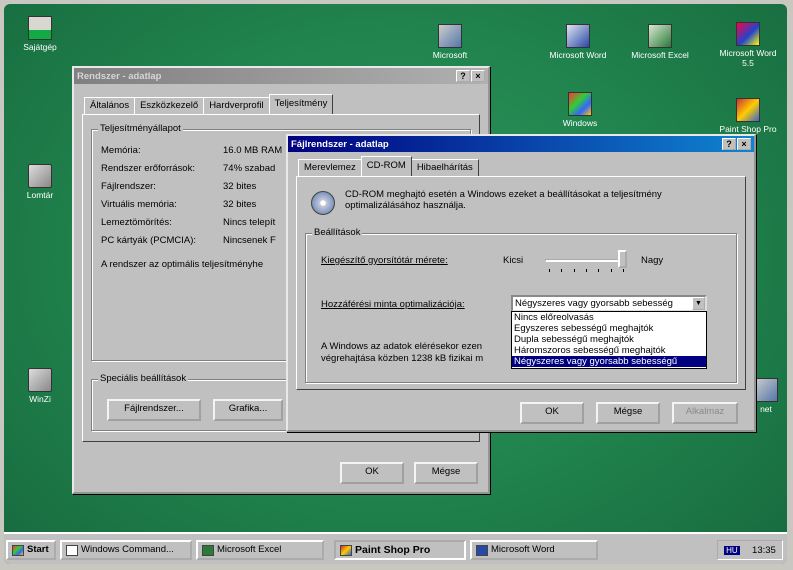  I want to click on windows-logo-icon, so click(18, 550).